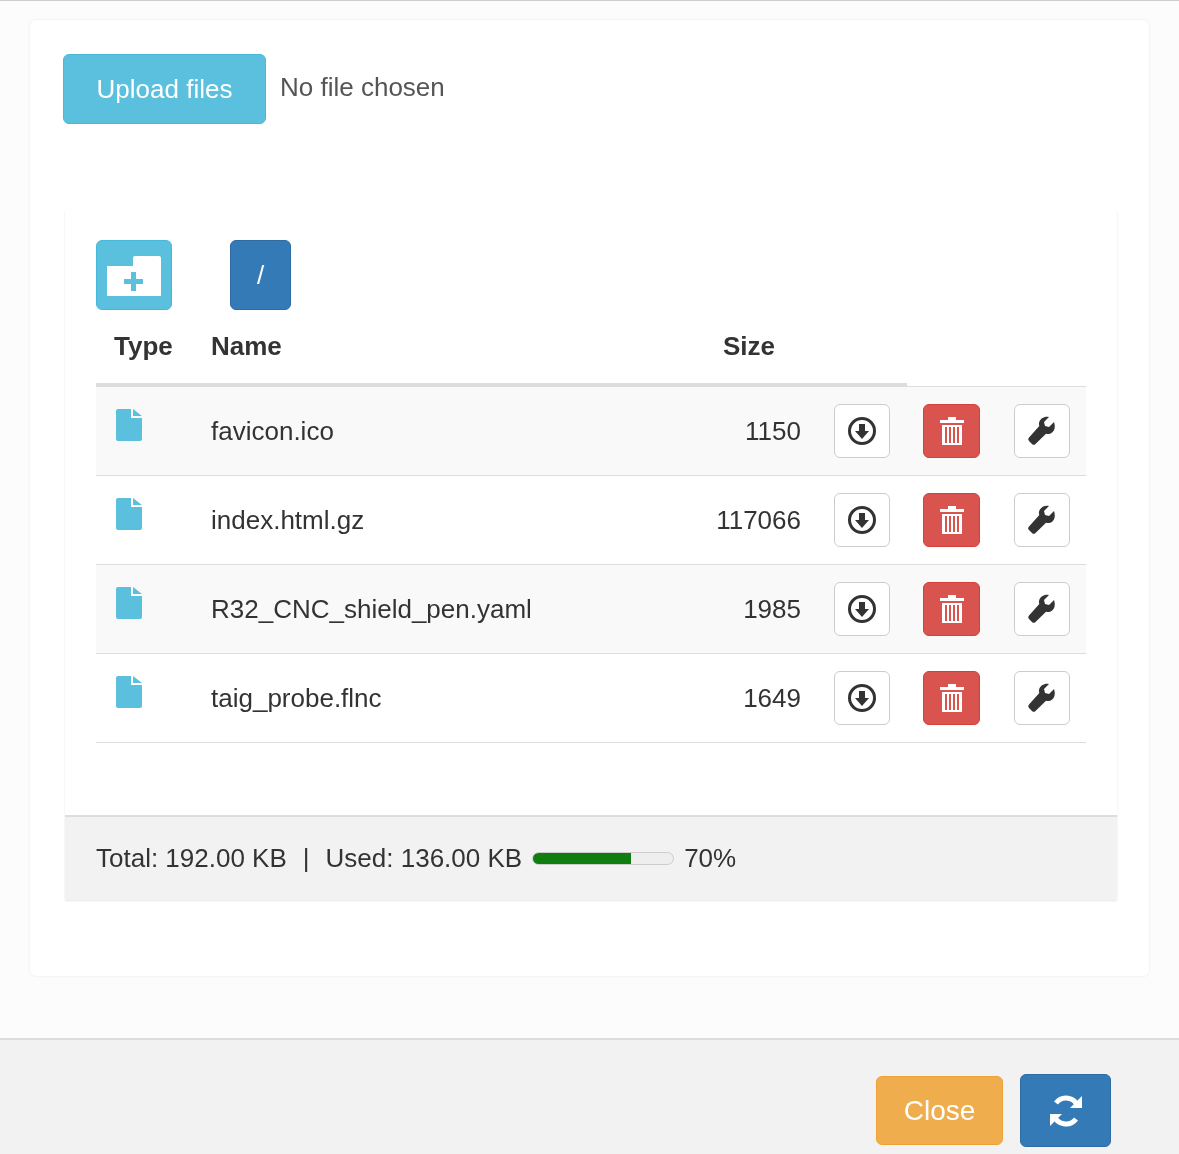 Image resolution: width=1179 pixels, height=1154 pixels. Describe the element at coordinates (164, 89) in the screenshot. I see `upload-files-button: Upload files` at that location.